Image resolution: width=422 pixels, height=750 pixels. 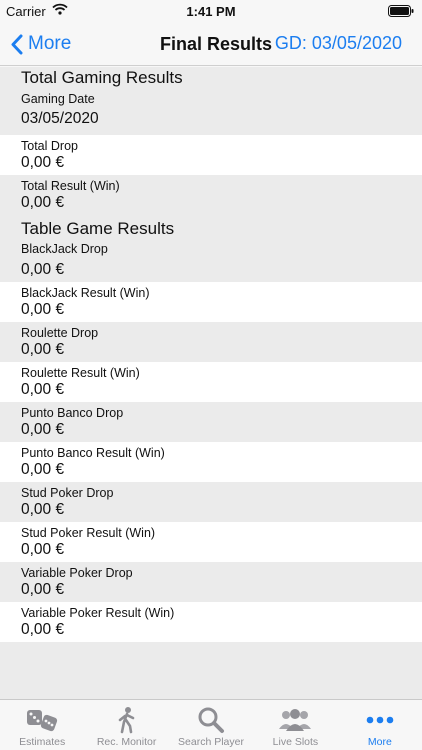 I want to click on list-item: Punto Banco Drop 0,00 €, so click(x=211, y=422).